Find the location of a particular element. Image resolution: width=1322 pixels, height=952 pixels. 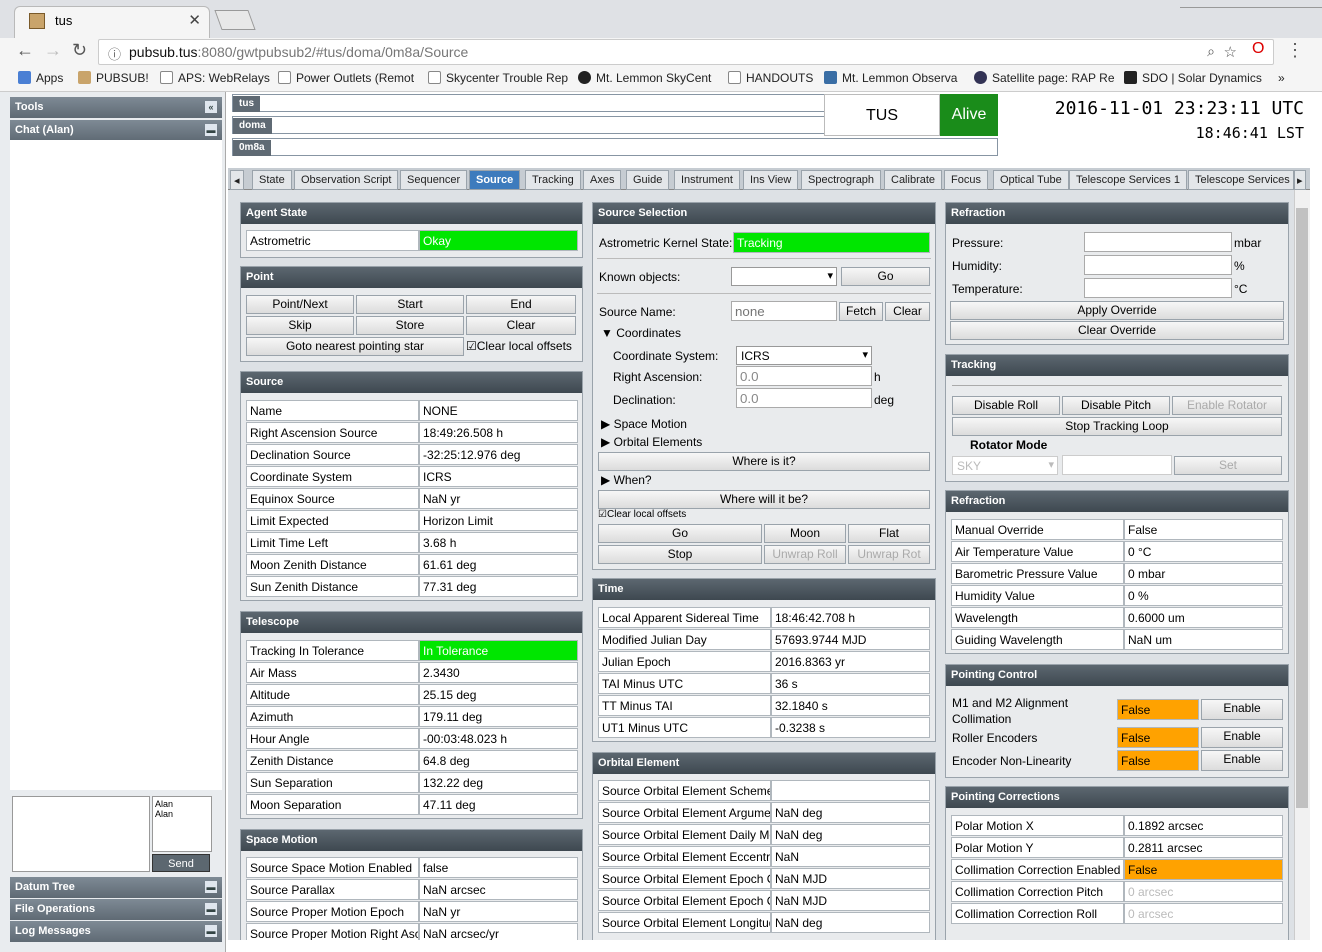

set-button: Set is located at coordinates (1228, 465).